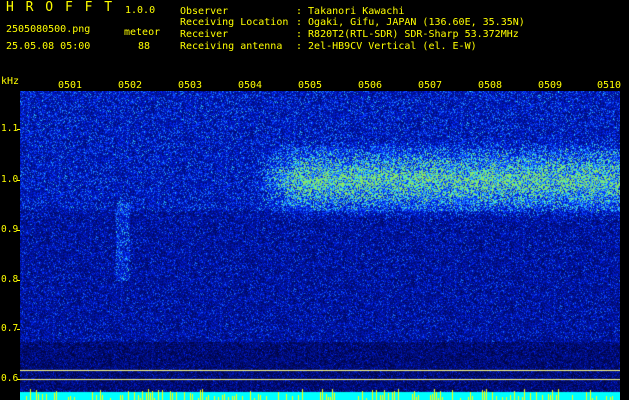 The image size is (629, 400). Describe the element at coordinates (130, 85) in the screenshot. I see `time-tick-label: 0502` at that location.